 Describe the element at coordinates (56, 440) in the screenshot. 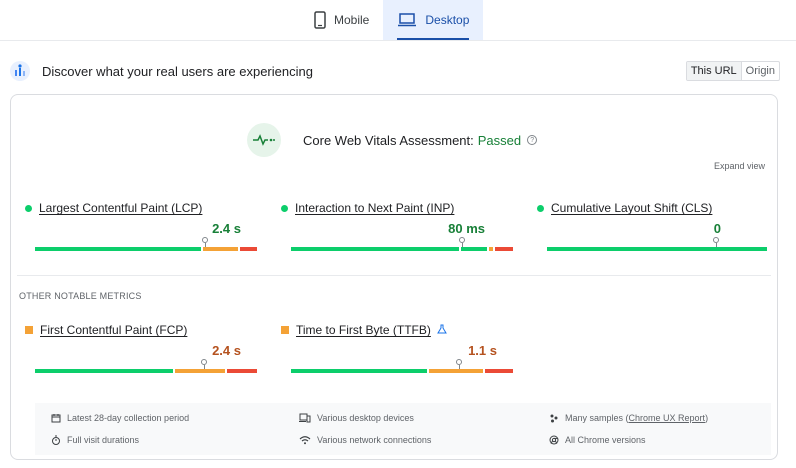

I see `stopwatch-icon` at that location.